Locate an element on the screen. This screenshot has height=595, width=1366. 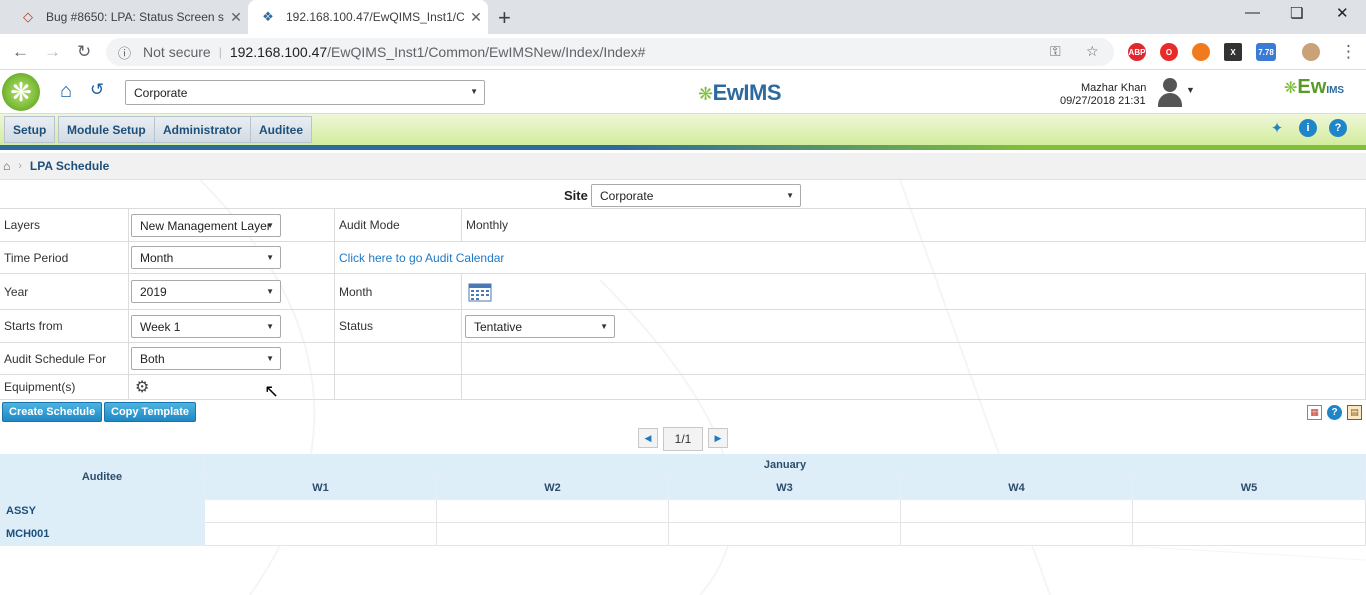
mouse-cursor-icon: ↖ is located at coordinates (272, 391).